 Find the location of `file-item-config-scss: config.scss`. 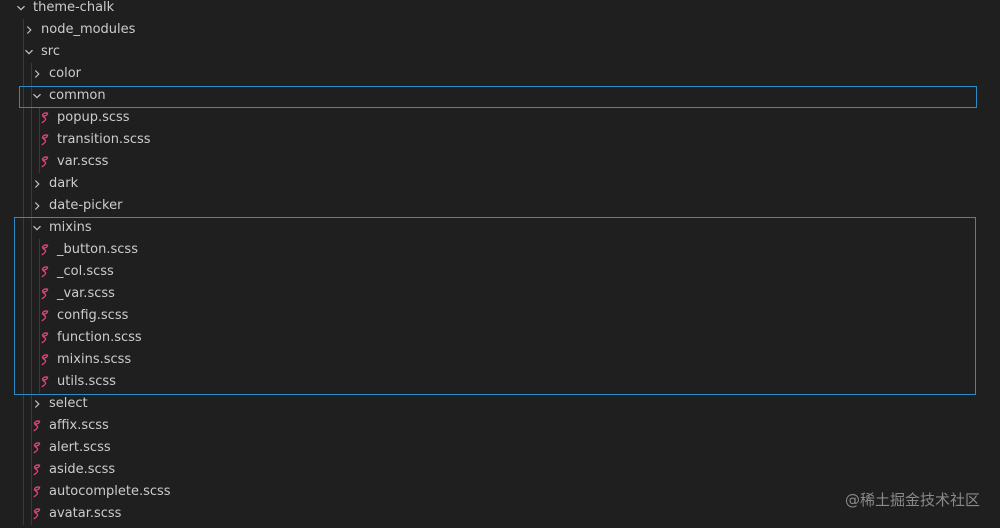

file-item-config-scss: config.scss is located at coordinates (500, 316).